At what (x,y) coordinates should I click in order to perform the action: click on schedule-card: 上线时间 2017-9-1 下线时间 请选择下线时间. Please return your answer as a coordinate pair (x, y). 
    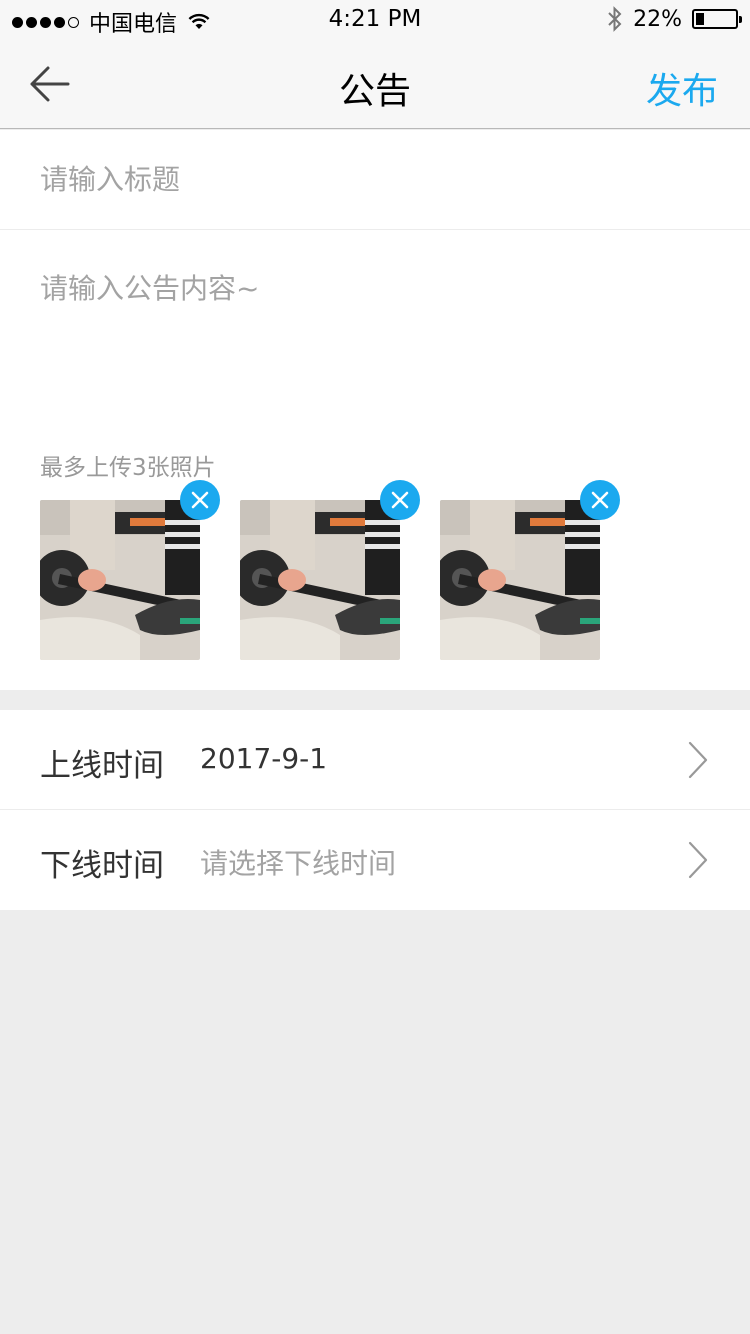
    Looking at the image, I should click on (375, 810).